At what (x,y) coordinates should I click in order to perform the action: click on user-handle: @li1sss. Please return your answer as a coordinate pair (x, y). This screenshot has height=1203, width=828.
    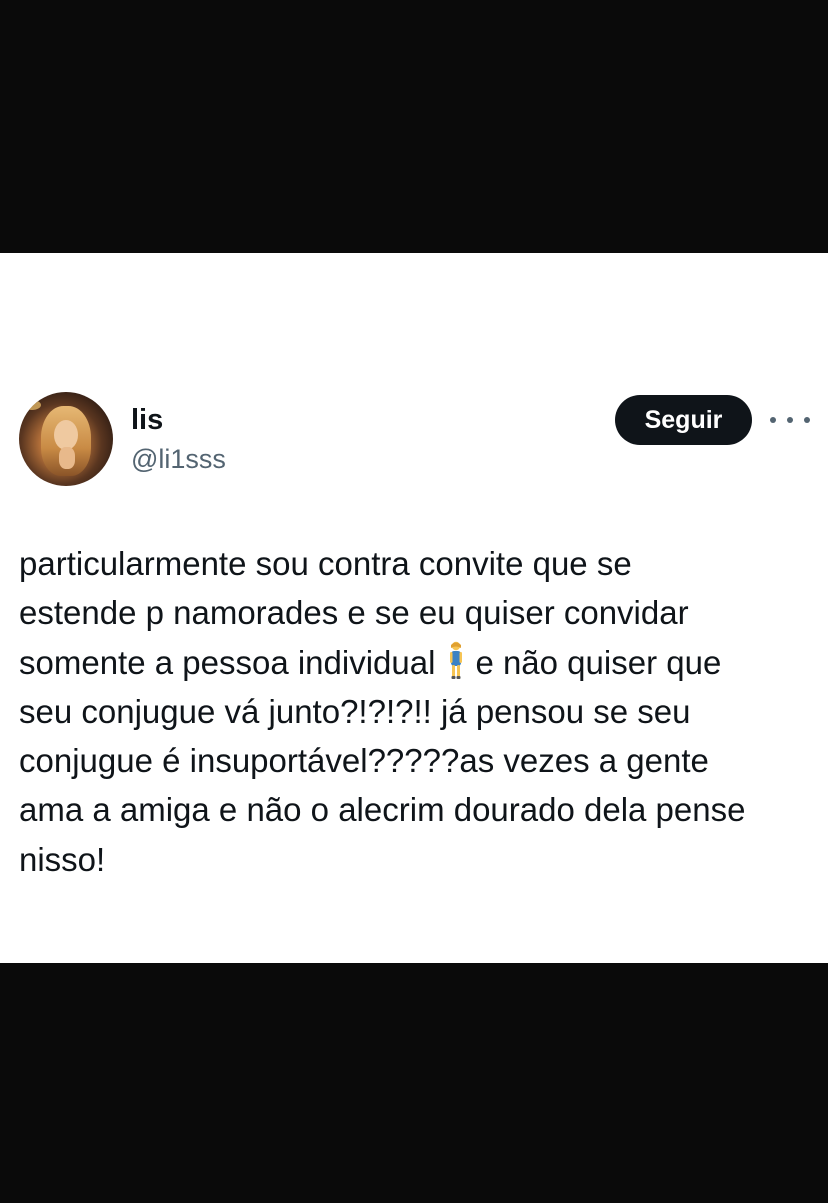
    Looking at the image, I should click on (178, 459).